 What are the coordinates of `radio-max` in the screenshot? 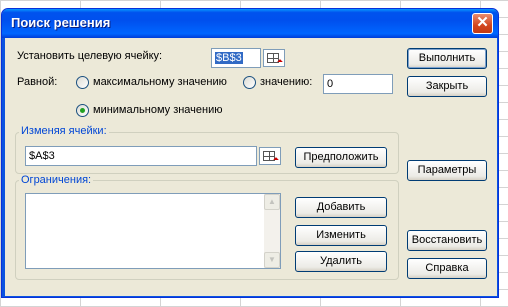 It's located at (82, 82).